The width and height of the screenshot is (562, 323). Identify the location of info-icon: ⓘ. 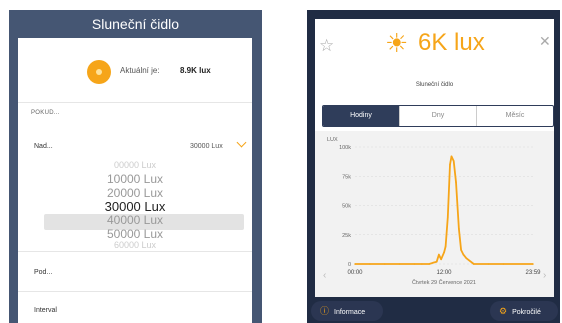
(325, 311).